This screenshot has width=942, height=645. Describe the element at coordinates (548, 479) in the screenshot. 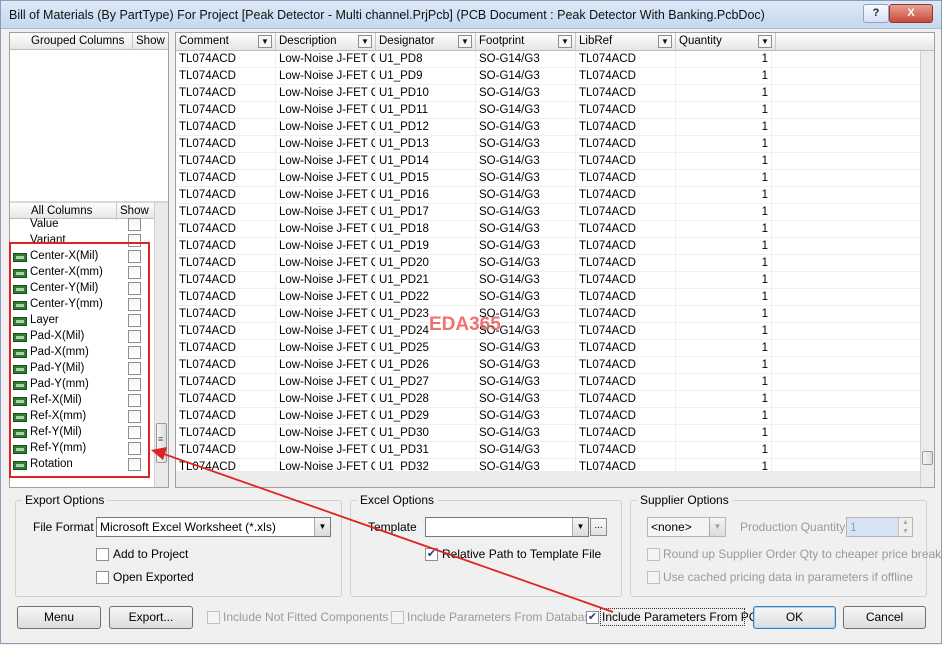

I see `grid-horizontal-scrollbar` at that location.